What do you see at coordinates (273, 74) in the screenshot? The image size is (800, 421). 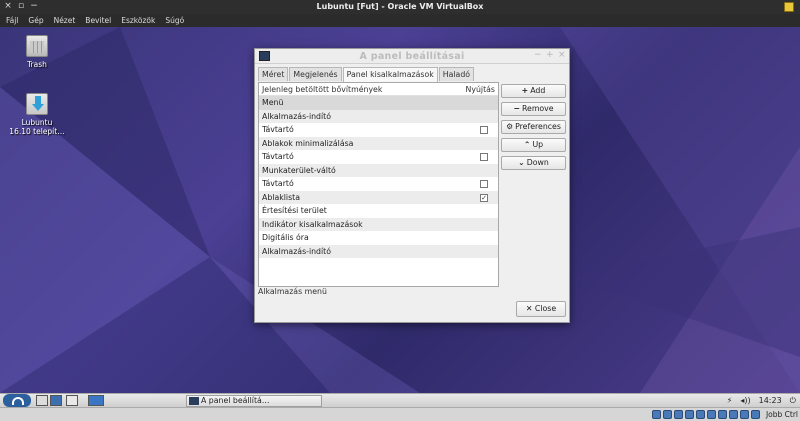 I see `tab-size: Méret` at bounding box center [273, 74].